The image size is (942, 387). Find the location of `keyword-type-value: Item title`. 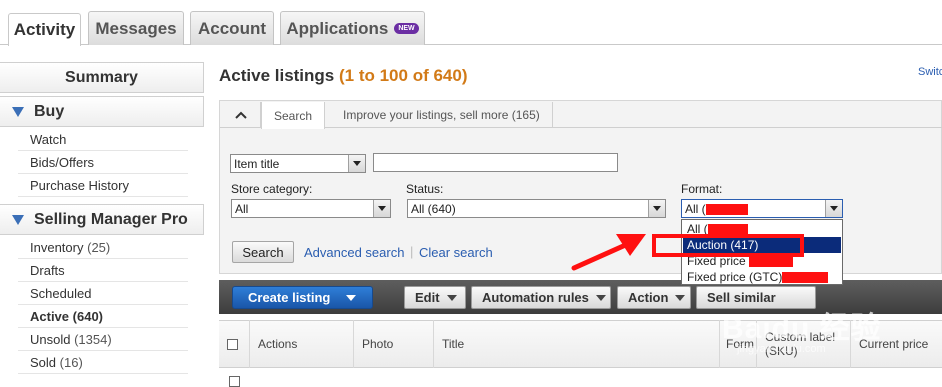

keyword-type-value: Item title is located at coordinates (257, 164).